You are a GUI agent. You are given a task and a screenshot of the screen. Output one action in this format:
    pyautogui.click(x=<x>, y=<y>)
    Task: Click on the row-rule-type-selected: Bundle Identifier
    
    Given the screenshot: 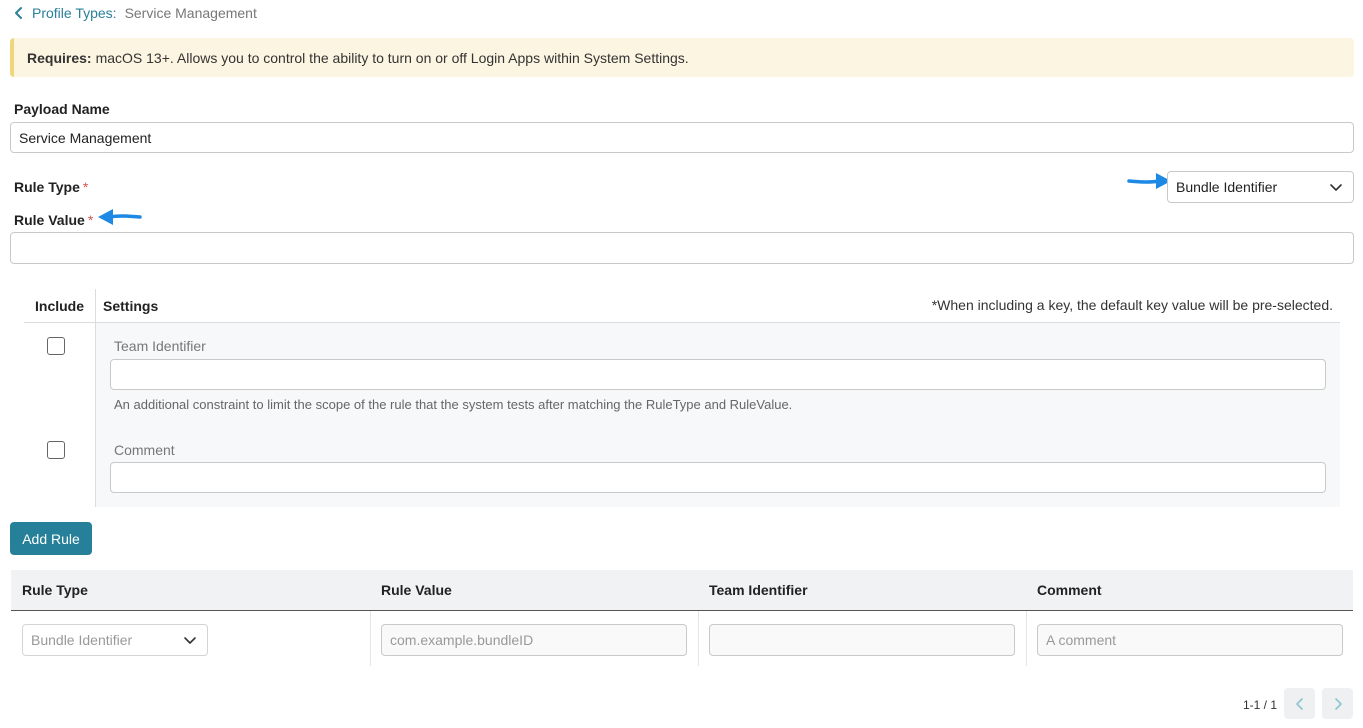 What is the action you would take?
    pyautogui.click(x=82, y=640)
    